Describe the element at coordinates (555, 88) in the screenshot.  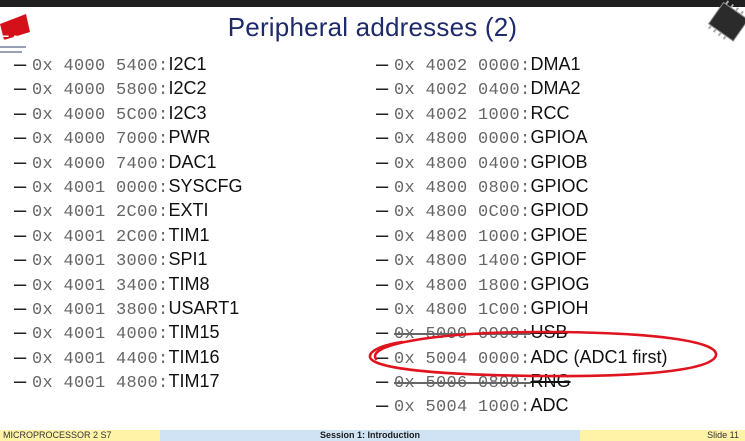
I see `peripheral-name: DMA2` at that location.